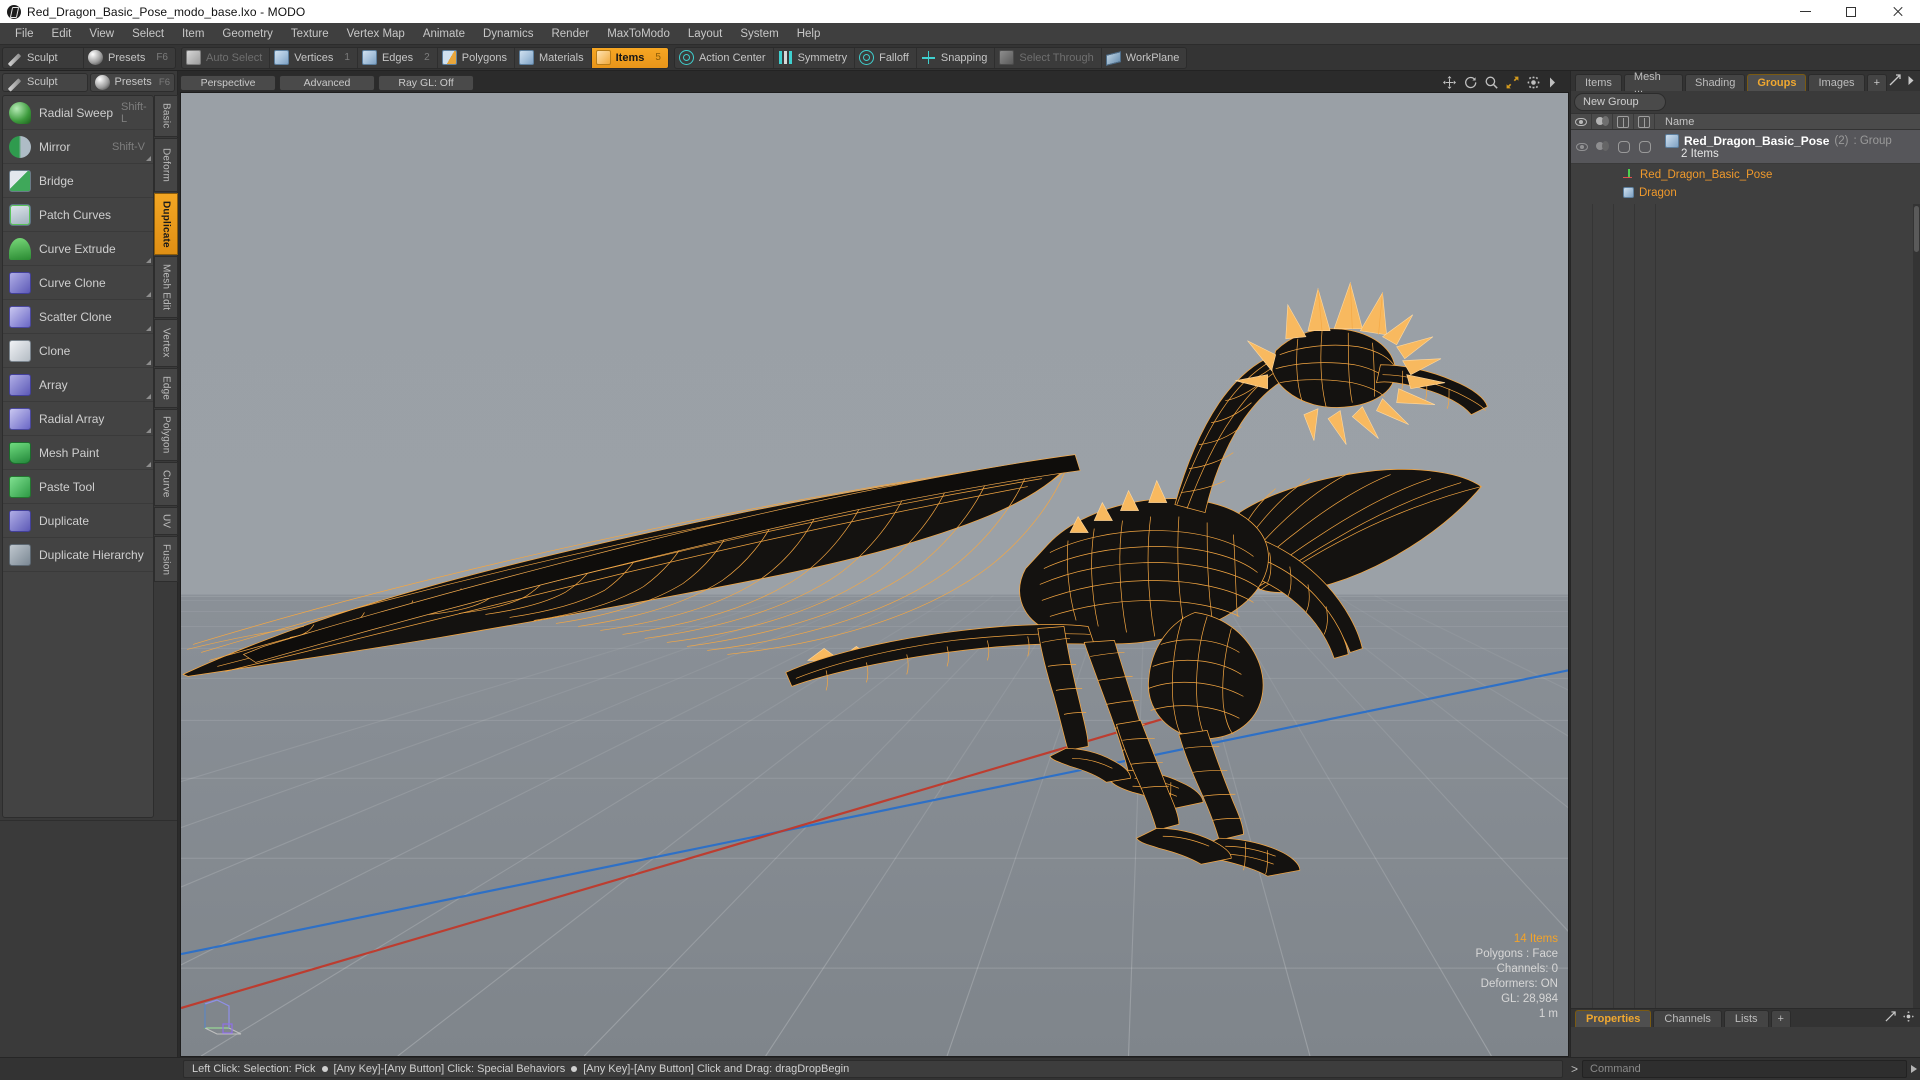 Image resolution: width=1920 pixels, height=1080 pixels. What do you see at coordinates (1895, 82) in the screenshot?
I see `expand-panel-icon` at bounding box center [1895, 82].